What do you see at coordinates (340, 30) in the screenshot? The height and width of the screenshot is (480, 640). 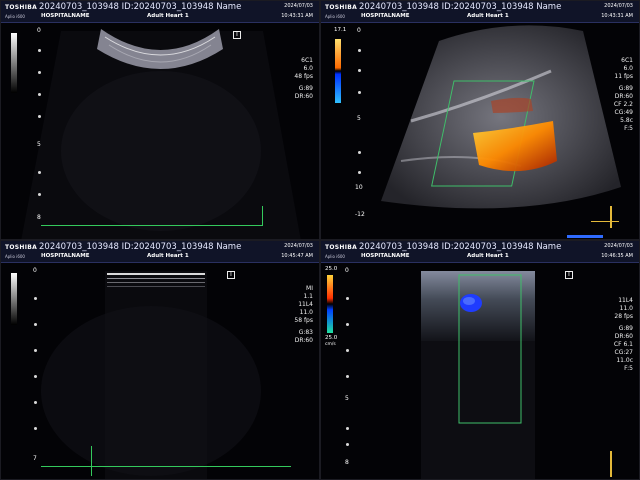 I see `velocity-scale-max: 17.1` at bounding box center [340, 30].